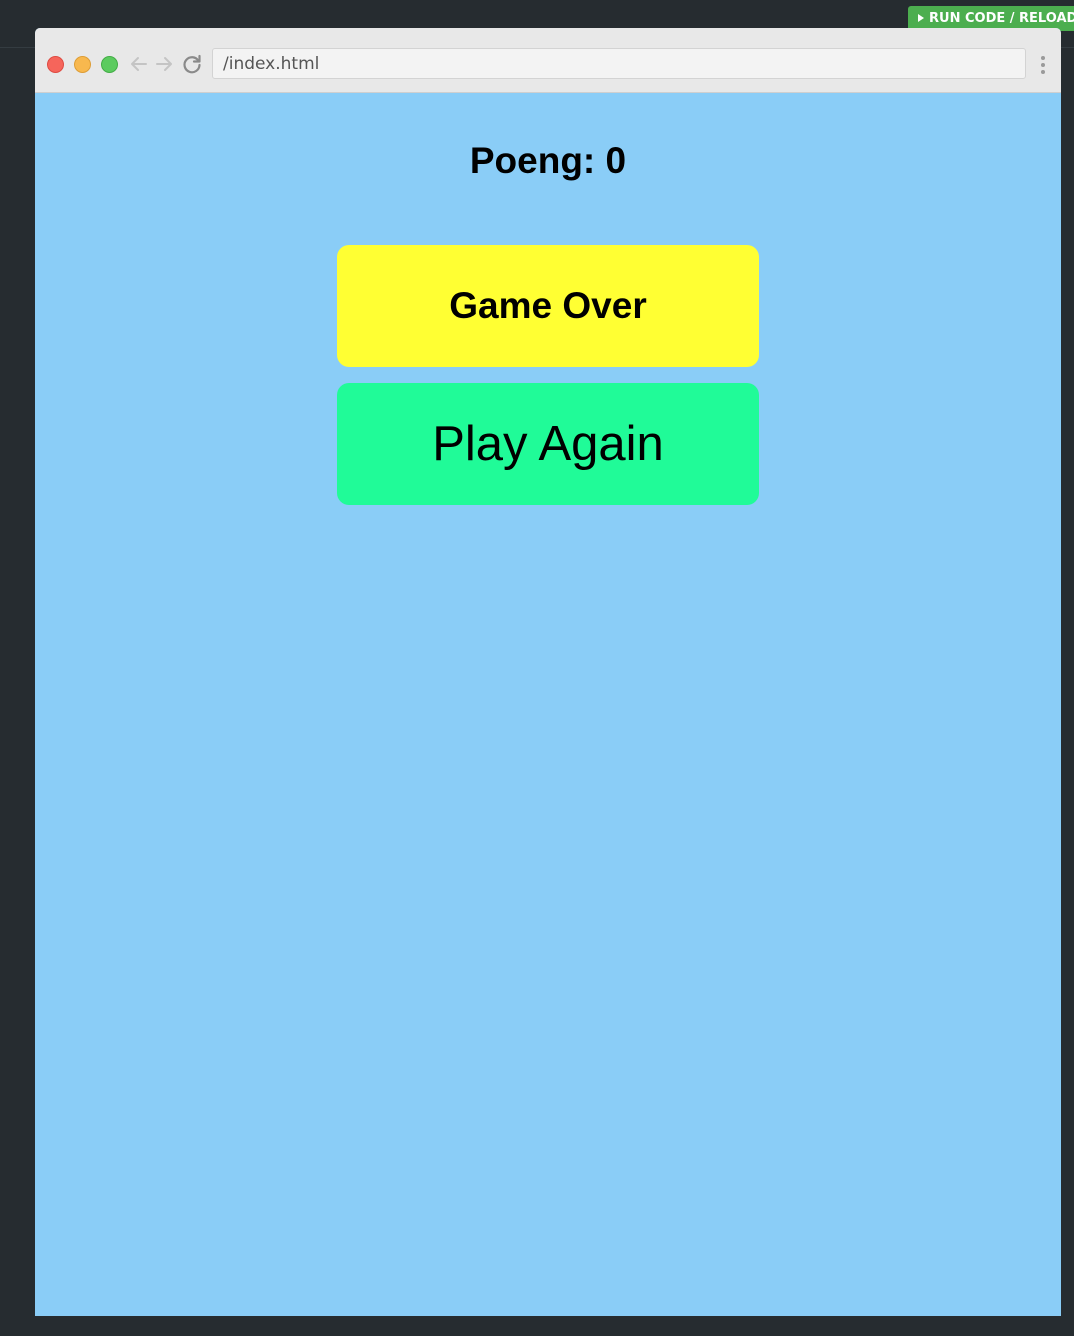  I want to click on back-arrow-icon, so click(139, 64).